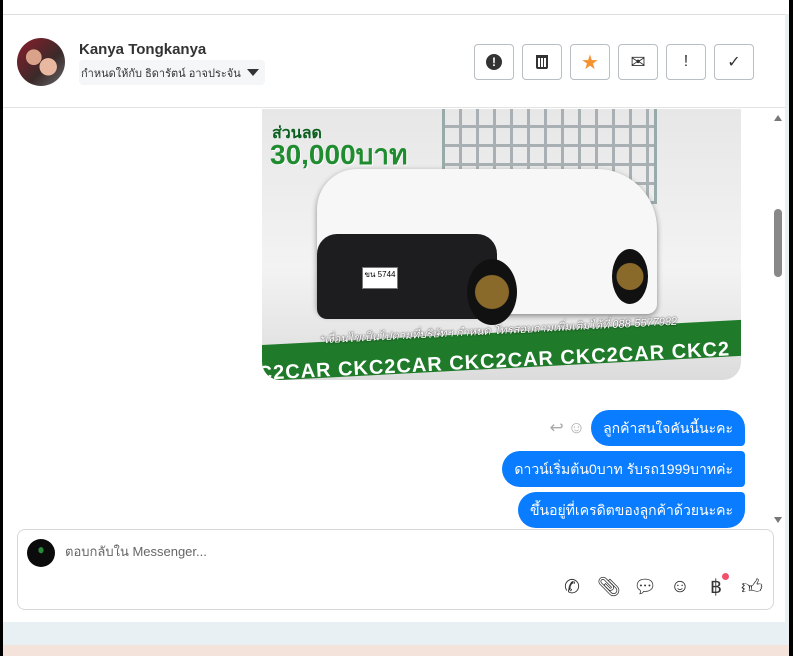 The width and height of the screenshot is (793, 656). Describe the element at coordinates (142, 49) in the screenshot. I see `contact-name: Kanya Tongkanya` at that location.